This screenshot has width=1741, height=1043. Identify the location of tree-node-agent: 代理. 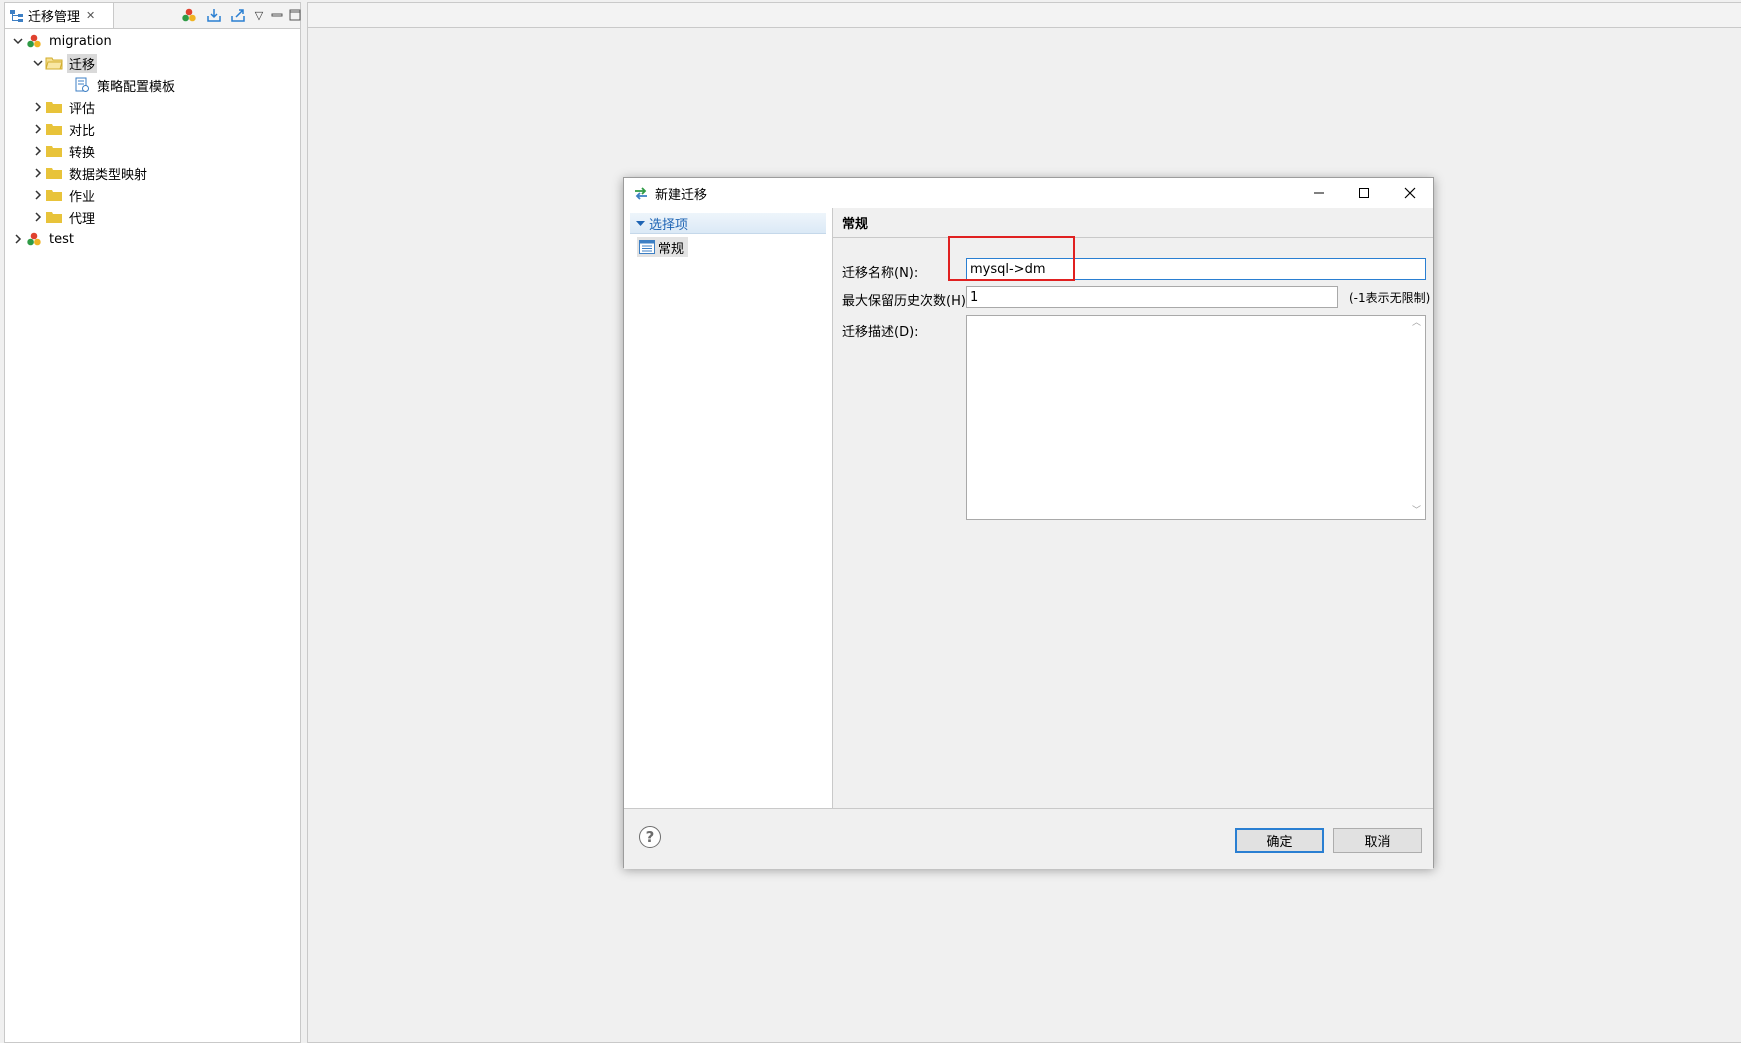
(64, 217).